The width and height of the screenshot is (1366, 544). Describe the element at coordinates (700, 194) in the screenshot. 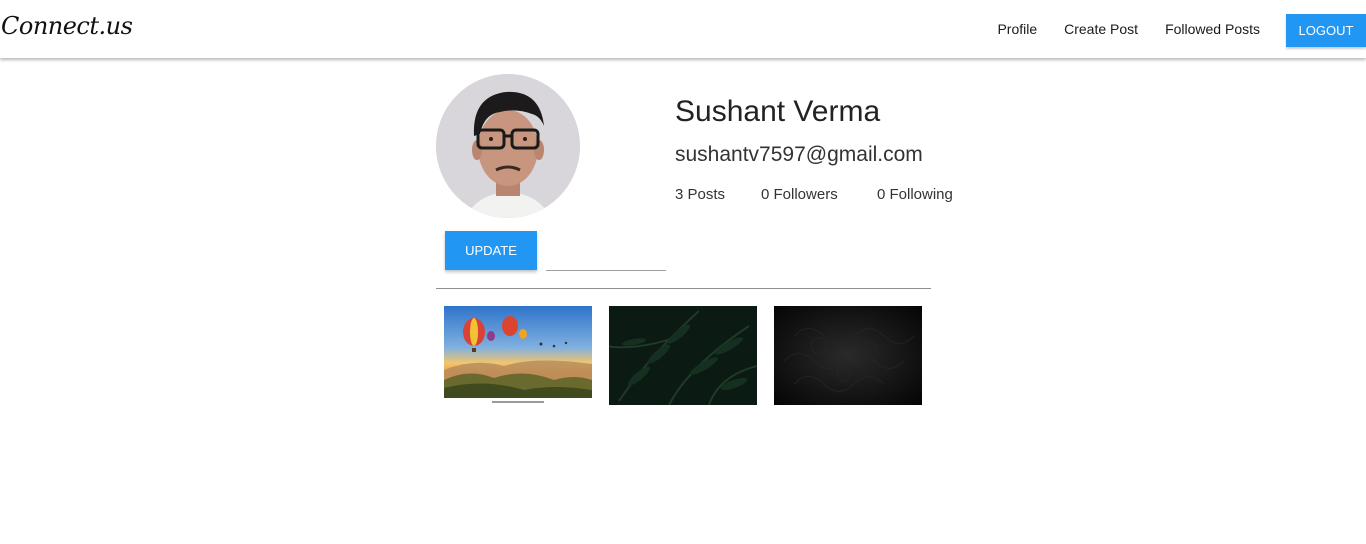

I see `posts-count: 3 Posts` at that location.